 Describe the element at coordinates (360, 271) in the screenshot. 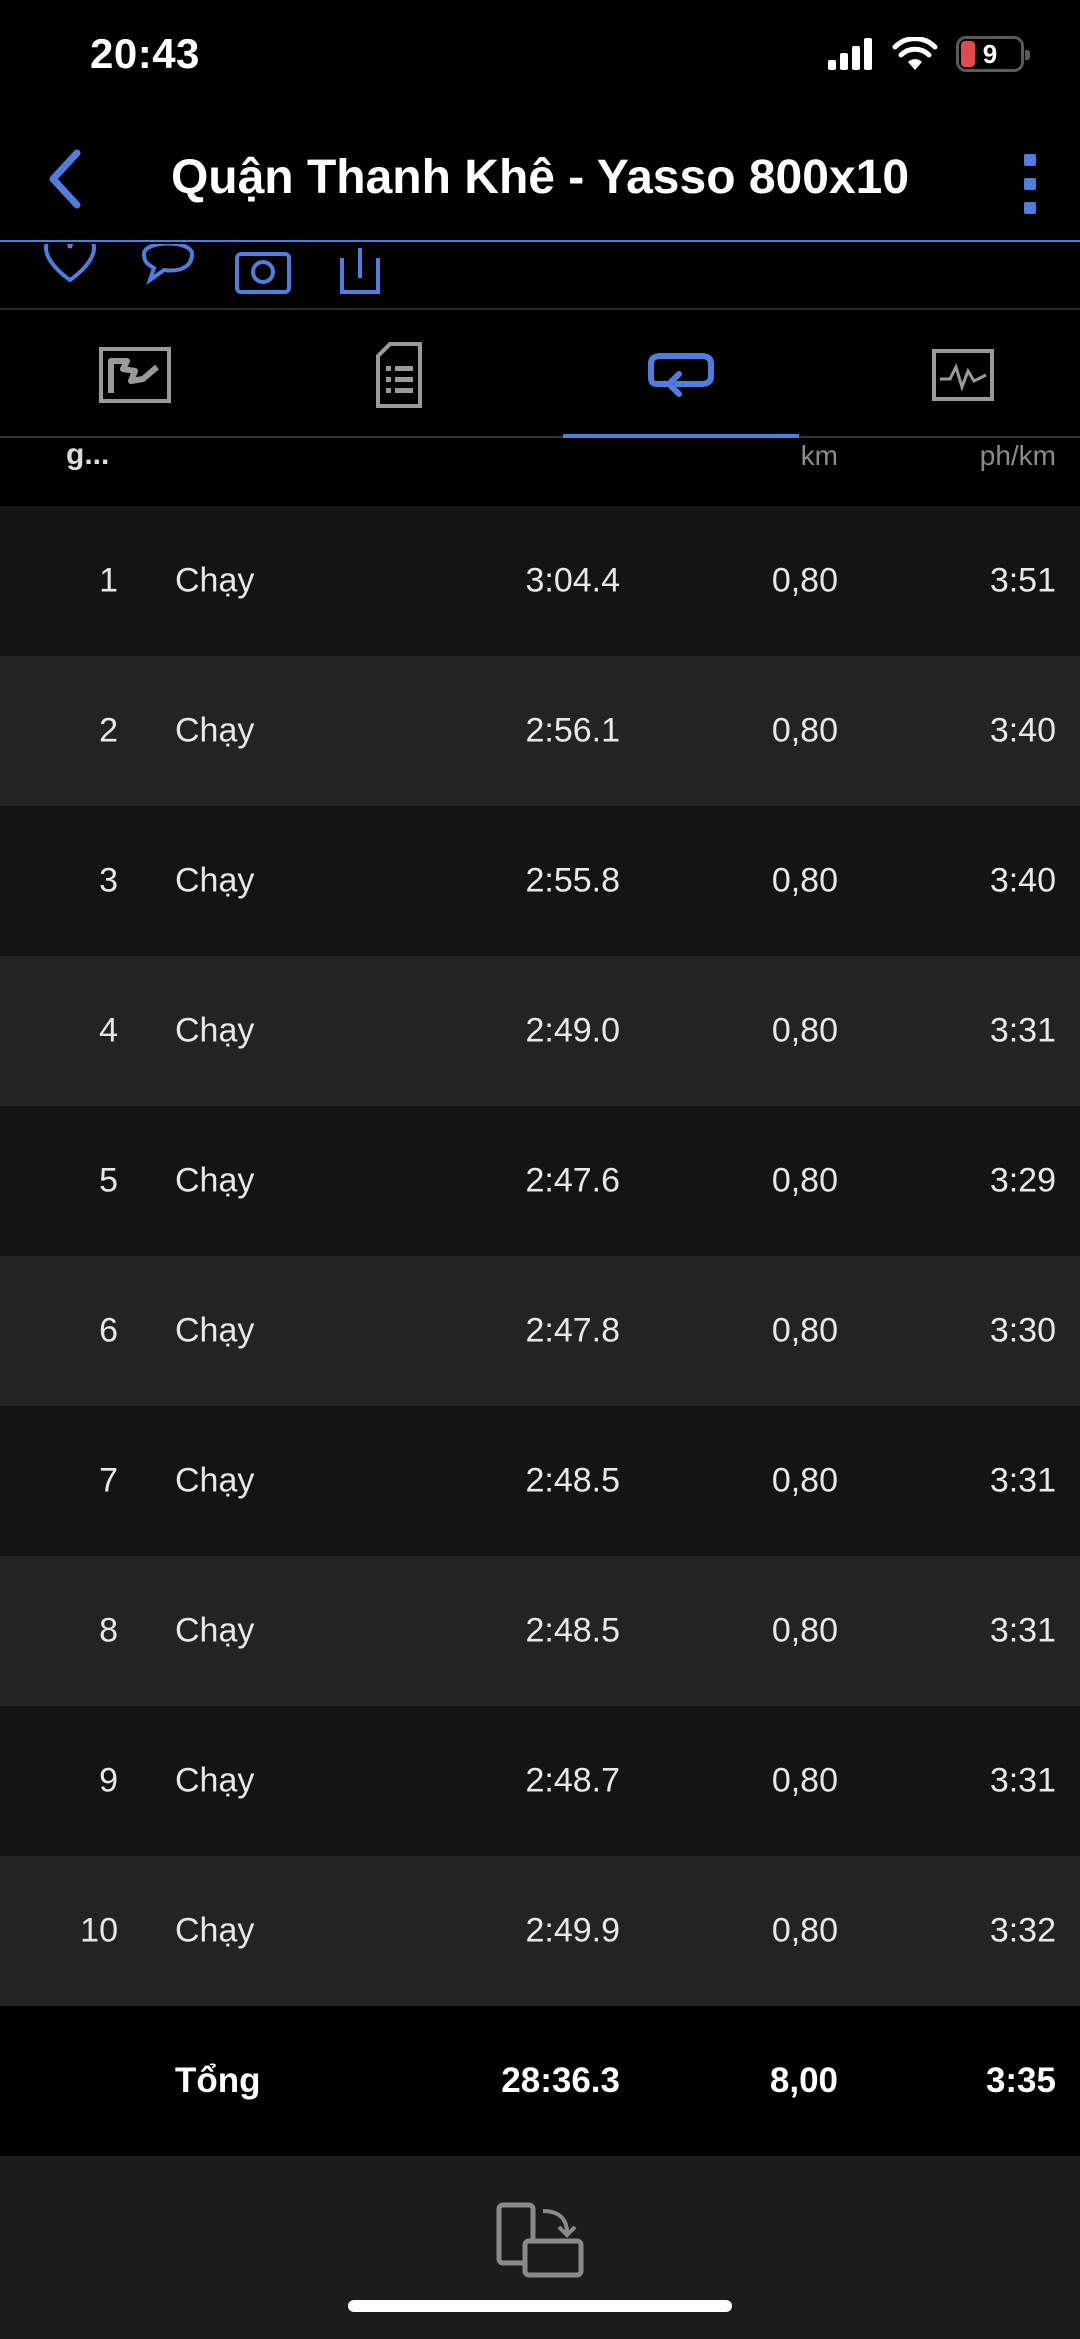

I see `share-icon` at that location.